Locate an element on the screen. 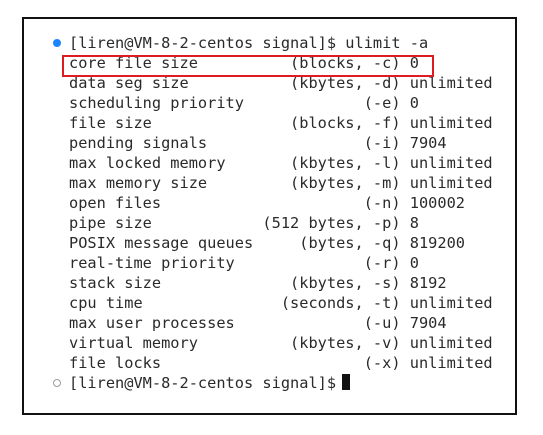  ulimit-row-pending-signals: pending signals (-i) 7904 is located at coordinates (258, 143).